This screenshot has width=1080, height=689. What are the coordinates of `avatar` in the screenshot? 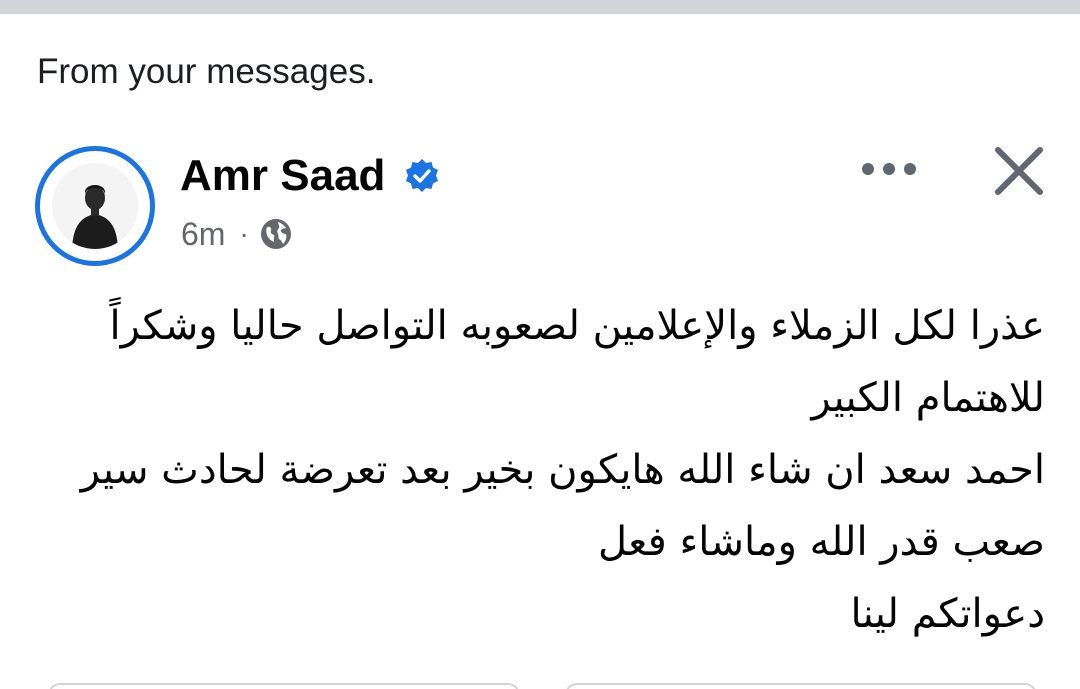 It's located at (95, 206).